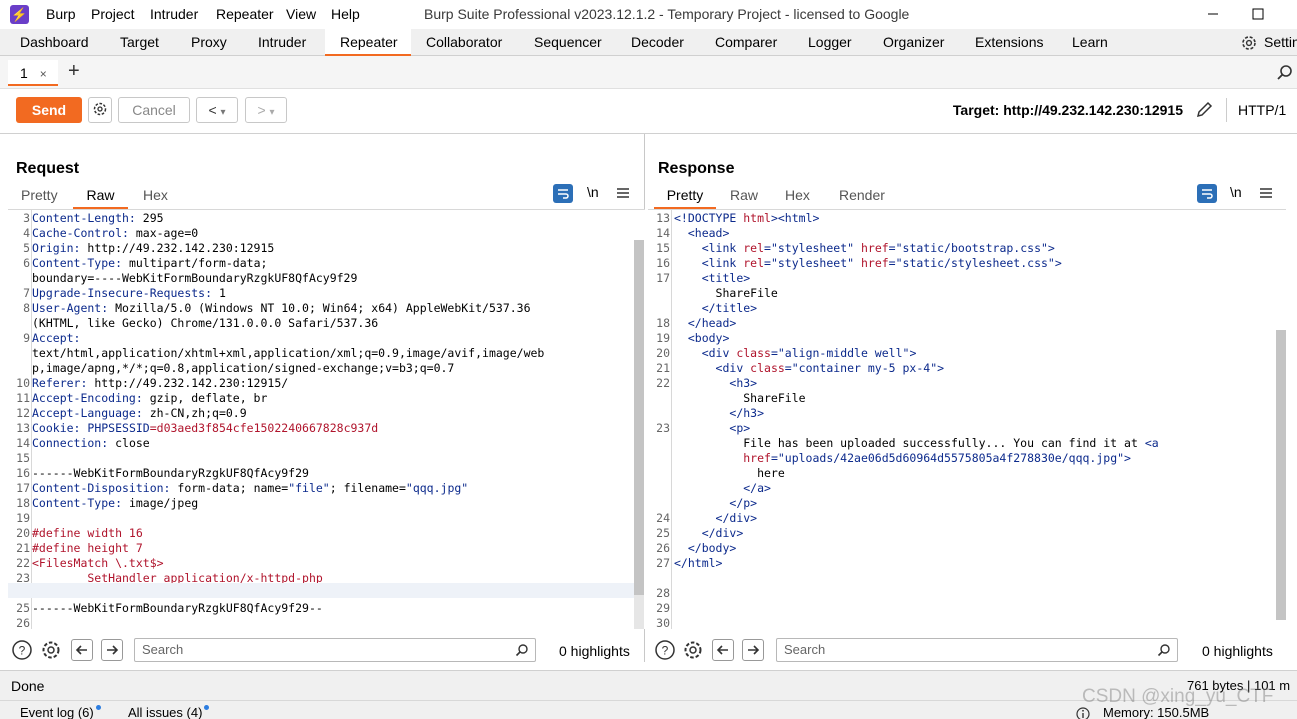 The width and height of the screenshot is (1297, 719). What do you see at coordinates (74, 71) in the screenshot?
I see `add-tab-icon: +` at bounding box center [74, 71].